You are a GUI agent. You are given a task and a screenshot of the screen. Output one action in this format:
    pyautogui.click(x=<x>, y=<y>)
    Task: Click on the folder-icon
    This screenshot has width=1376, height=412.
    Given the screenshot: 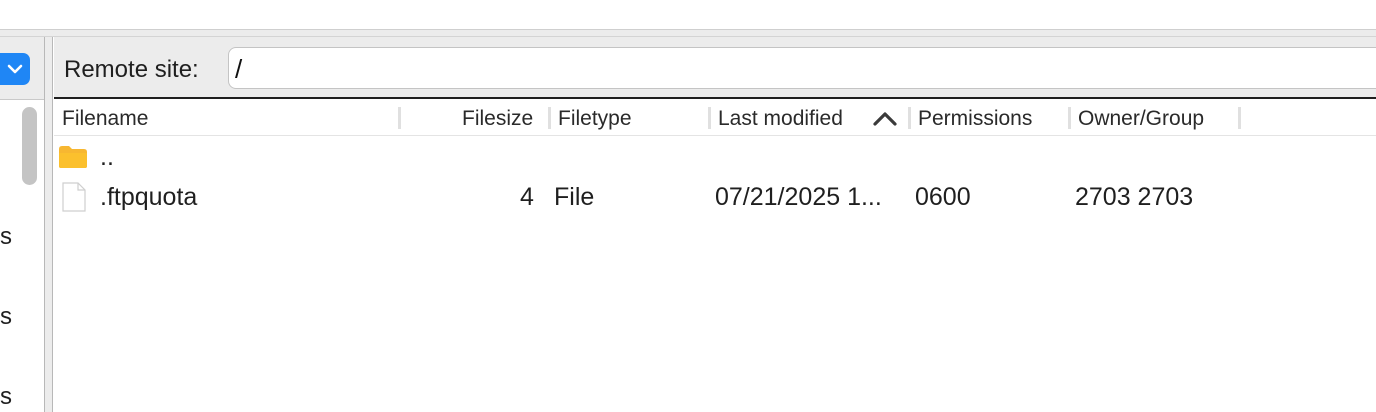 What is the action you would take?
    pyautogui.click(x=73, y=157)
    